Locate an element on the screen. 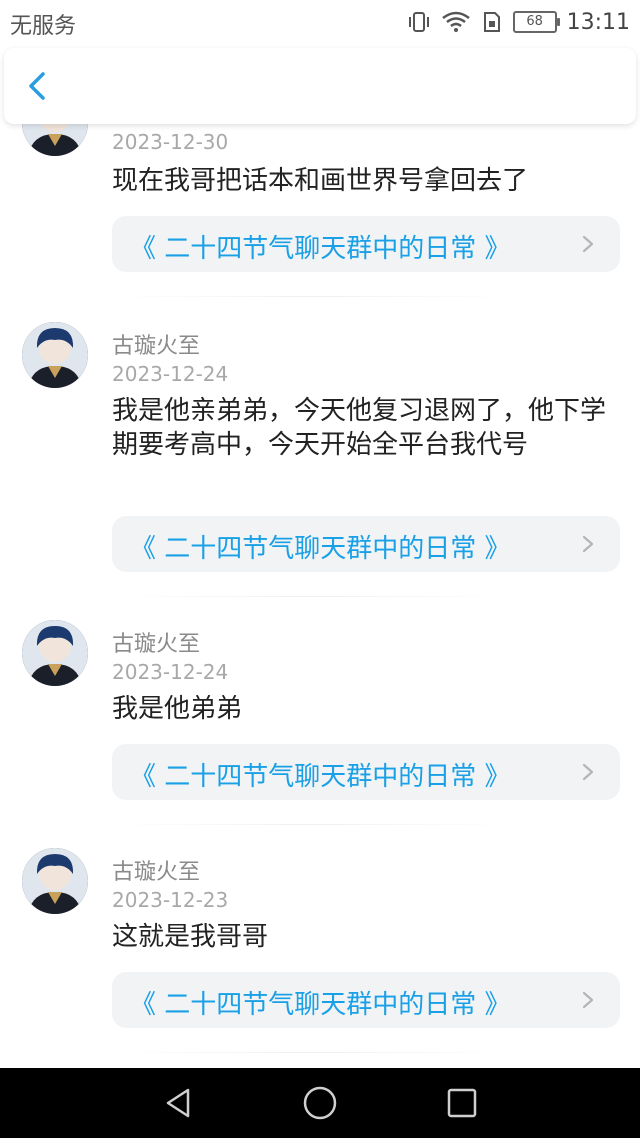  sim-icon is located at coordinates (491, 22).